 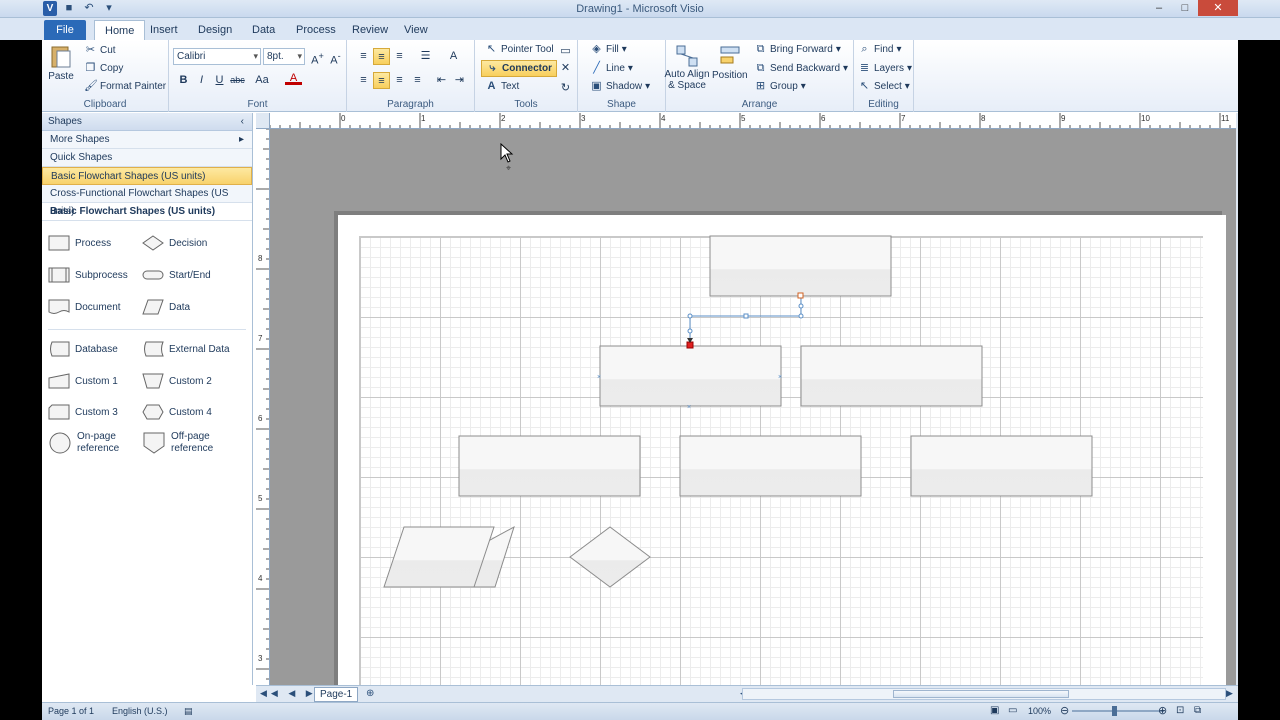 What do you see at coordinates (120, 30) in the screenshot?
I see `tab-home: Home` at bounding box center [120, 30].